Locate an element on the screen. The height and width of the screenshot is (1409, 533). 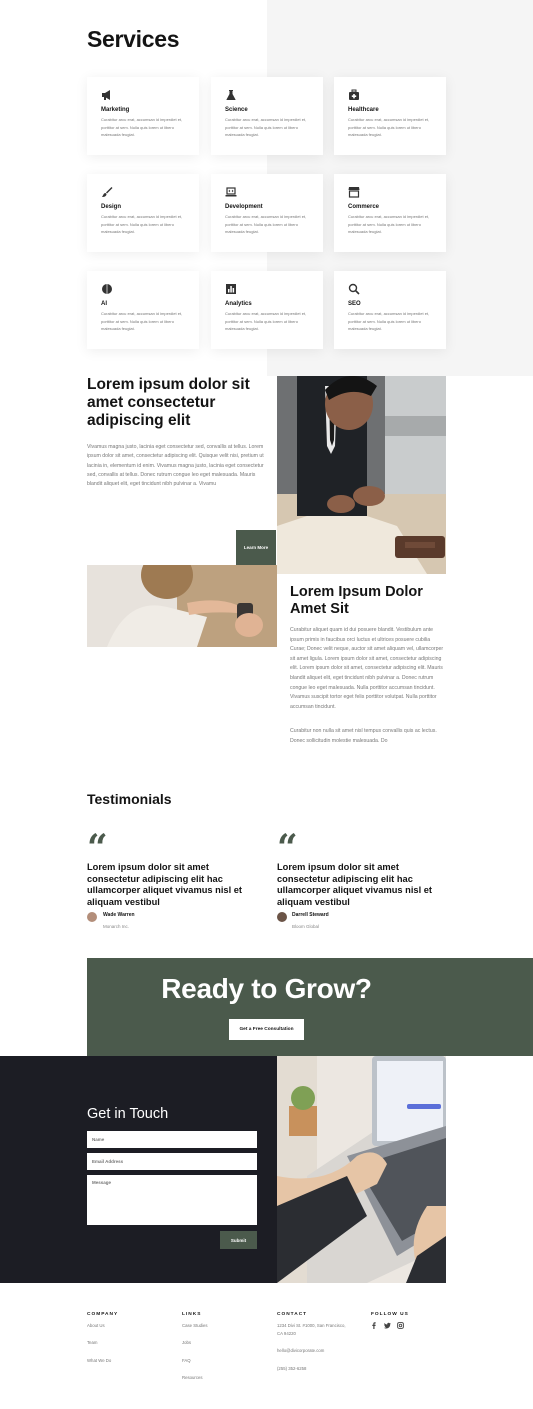
brain-icon is located at coordinates (107, 289).